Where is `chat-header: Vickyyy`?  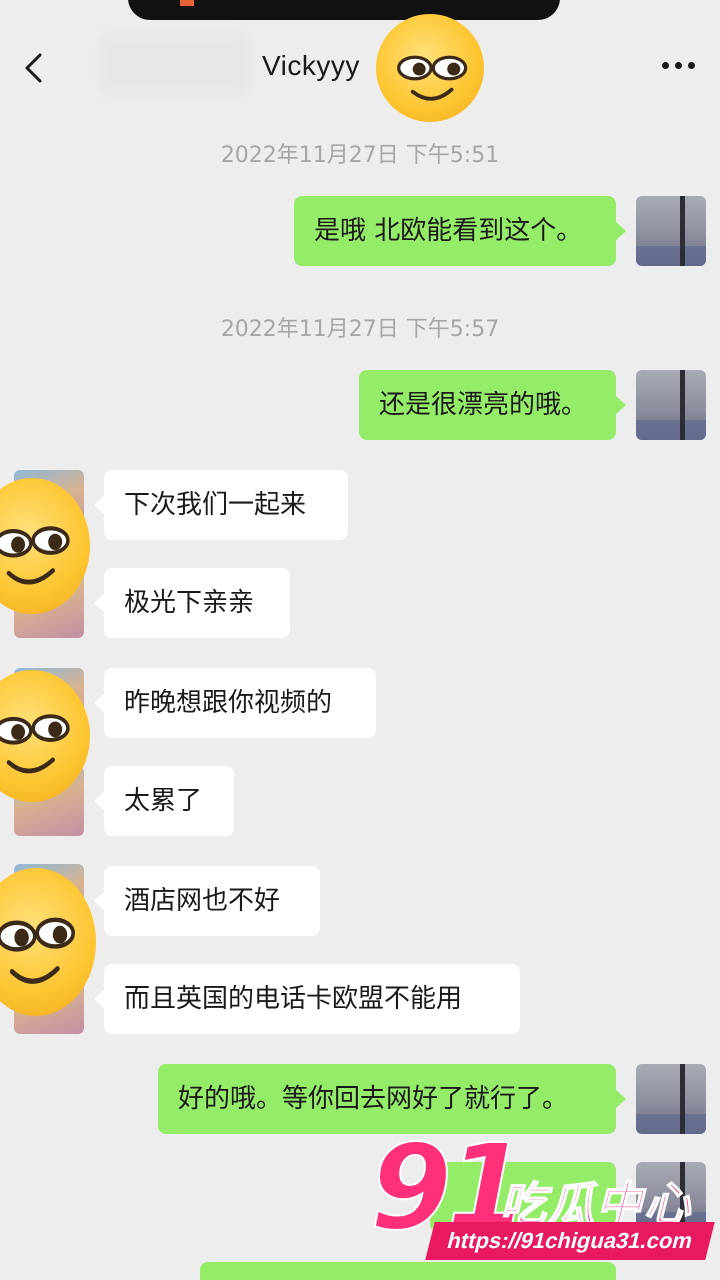
chat-header: Vickyyy is located at coordinates (360, 68).